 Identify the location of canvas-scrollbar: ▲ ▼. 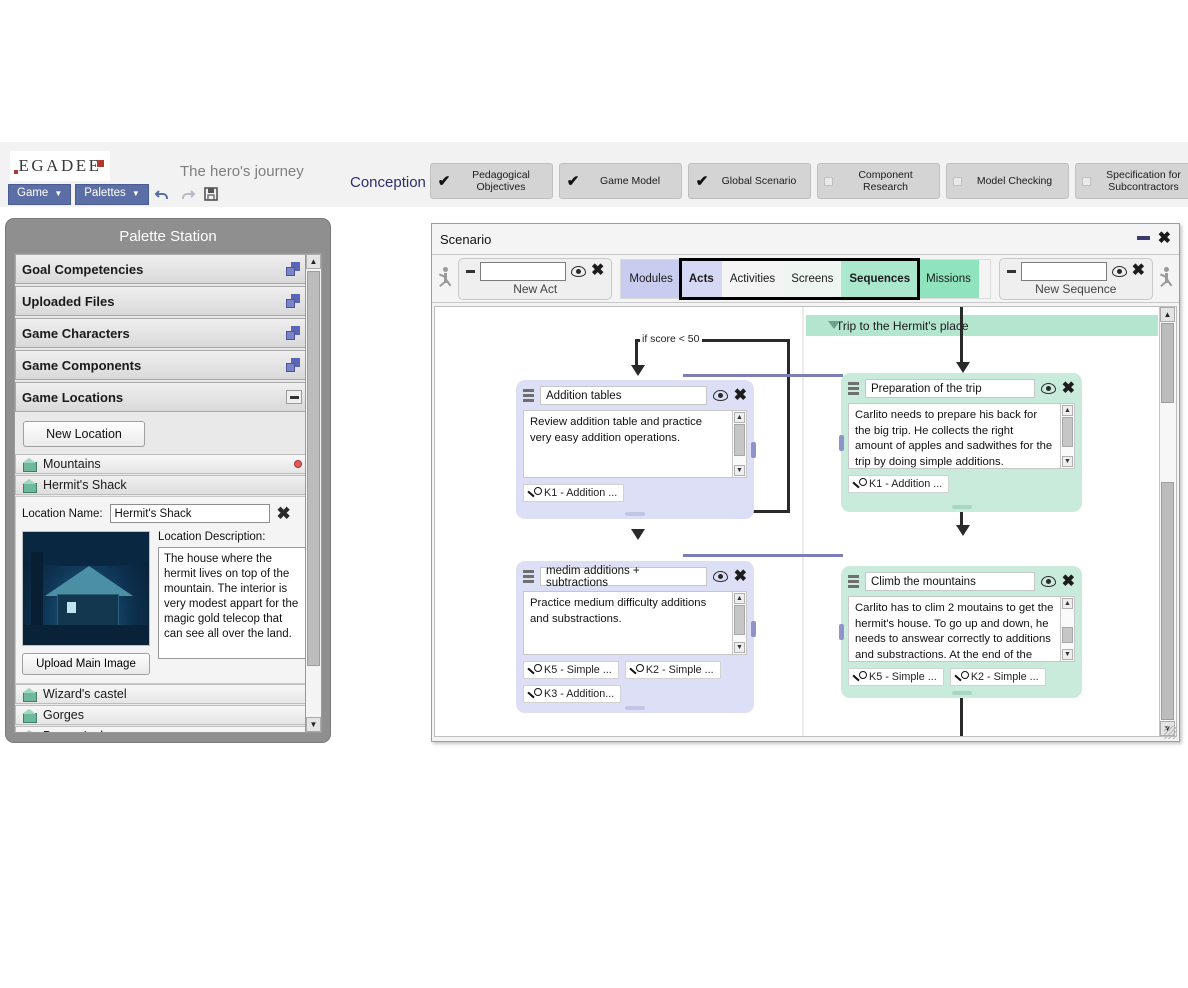
(1167, 521).